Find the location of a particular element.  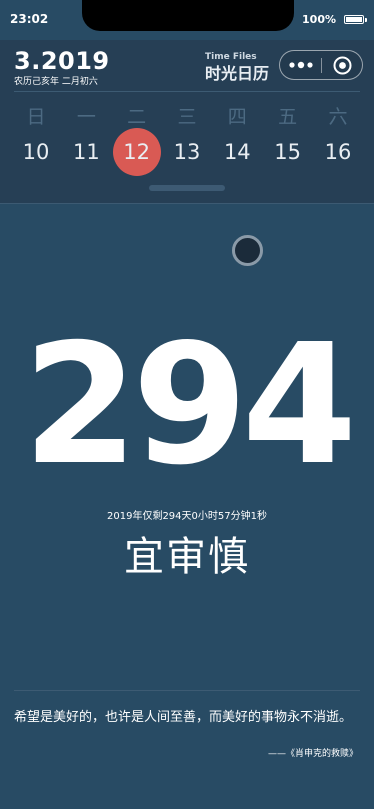

day-cell: 13 is located at coordinates (187, 152).